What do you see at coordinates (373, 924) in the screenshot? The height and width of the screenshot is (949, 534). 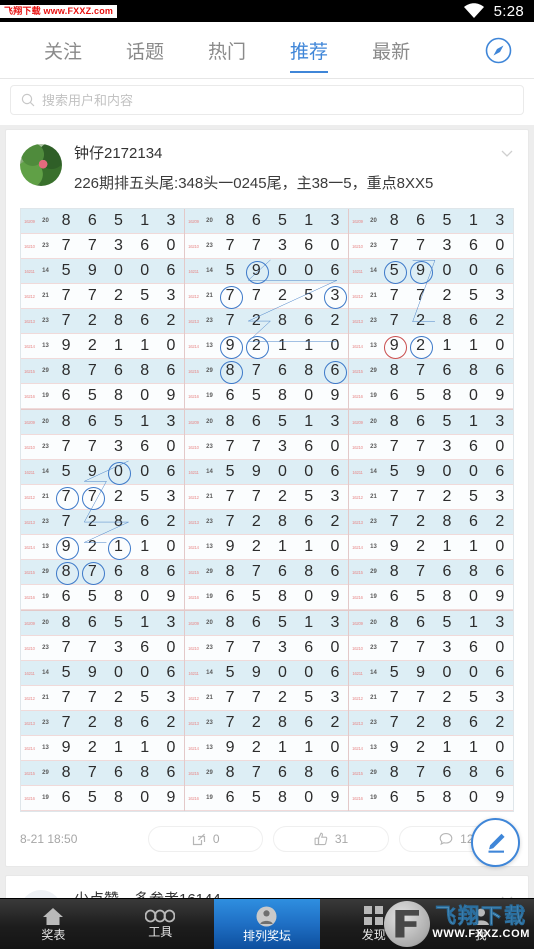 I see `nav-item-faxian: 发现` at bounding box center [373, 924].